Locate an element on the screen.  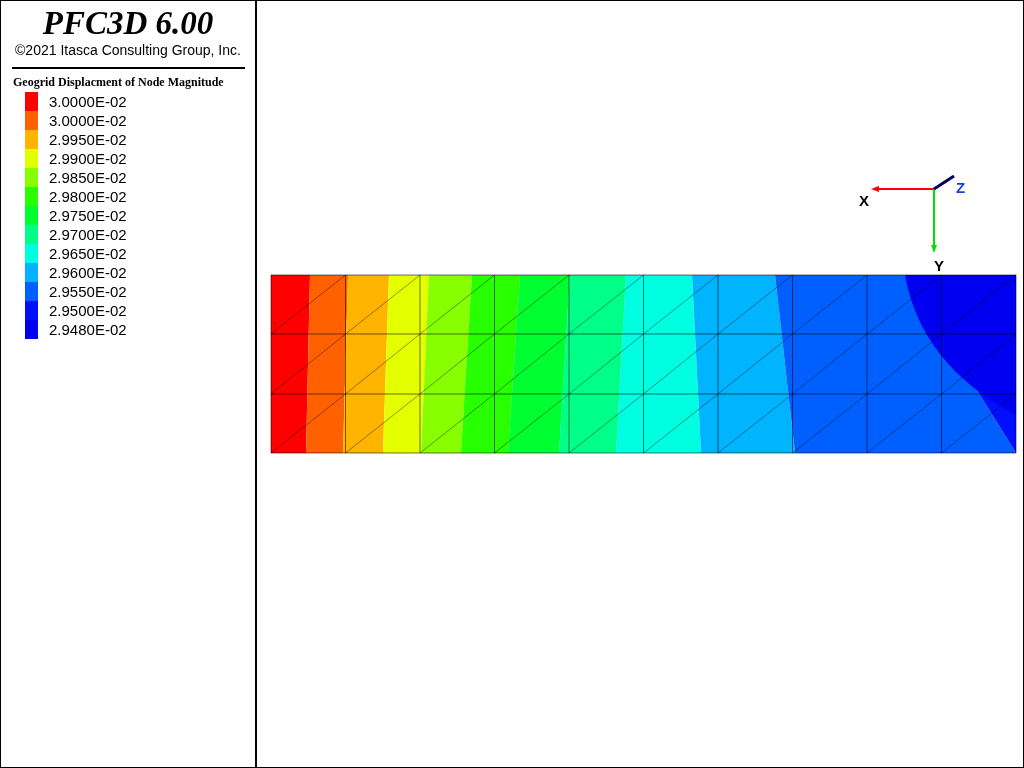
app-title: PFC3D 6.00 is located at coordinates (128, 23).